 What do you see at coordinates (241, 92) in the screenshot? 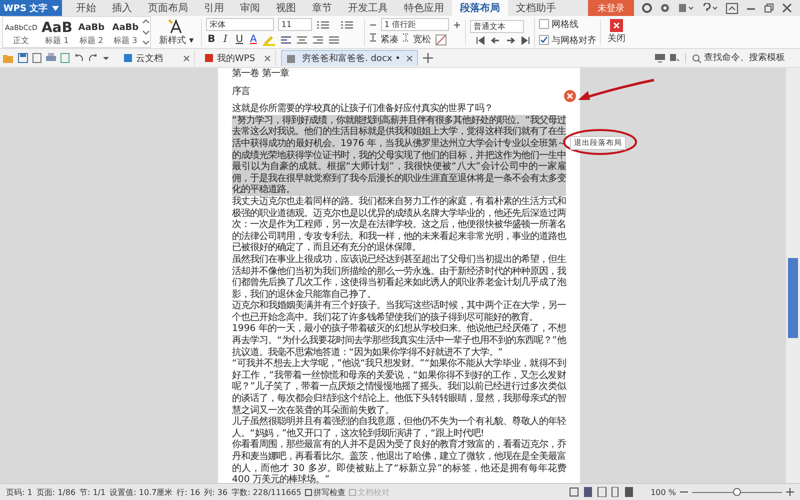
I see `section-heading: 序言` at bounding box center [241, 92].